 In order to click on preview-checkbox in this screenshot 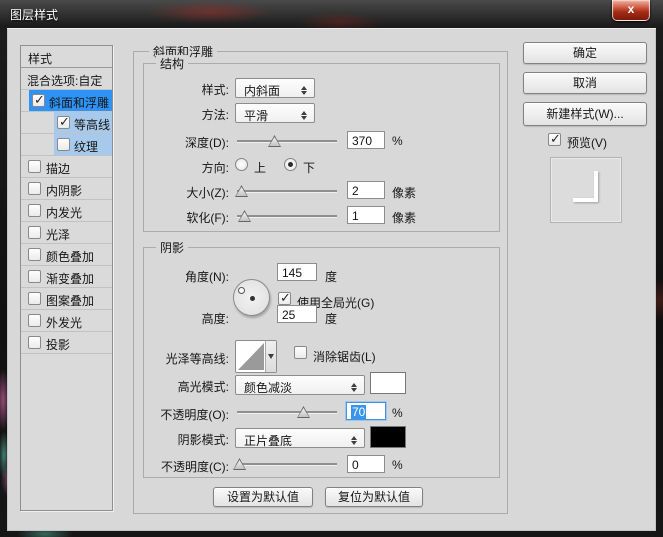, I will do `click(554, 139)`.